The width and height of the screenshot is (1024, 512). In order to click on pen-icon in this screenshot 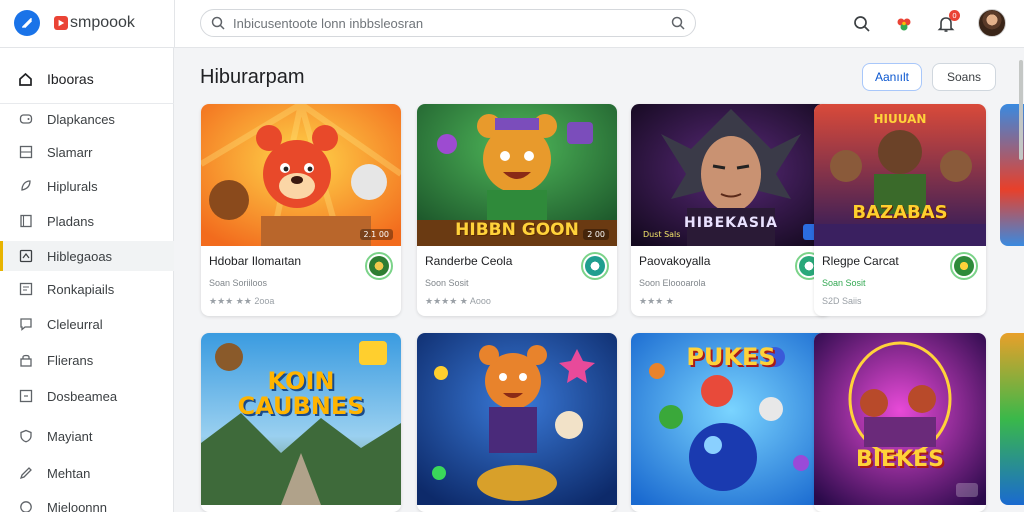, I will do `click(25, 473)`.